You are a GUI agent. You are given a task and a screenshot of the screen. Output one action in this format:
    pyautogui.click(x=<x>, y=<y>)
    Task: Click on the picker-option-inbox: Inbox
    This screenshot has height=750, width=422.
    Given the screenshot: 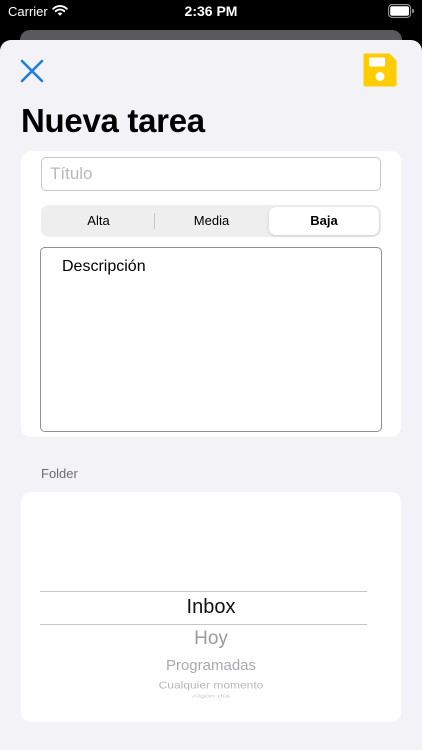 What is the action you would take?
    pyautogui.click(x=211, y=607)
    